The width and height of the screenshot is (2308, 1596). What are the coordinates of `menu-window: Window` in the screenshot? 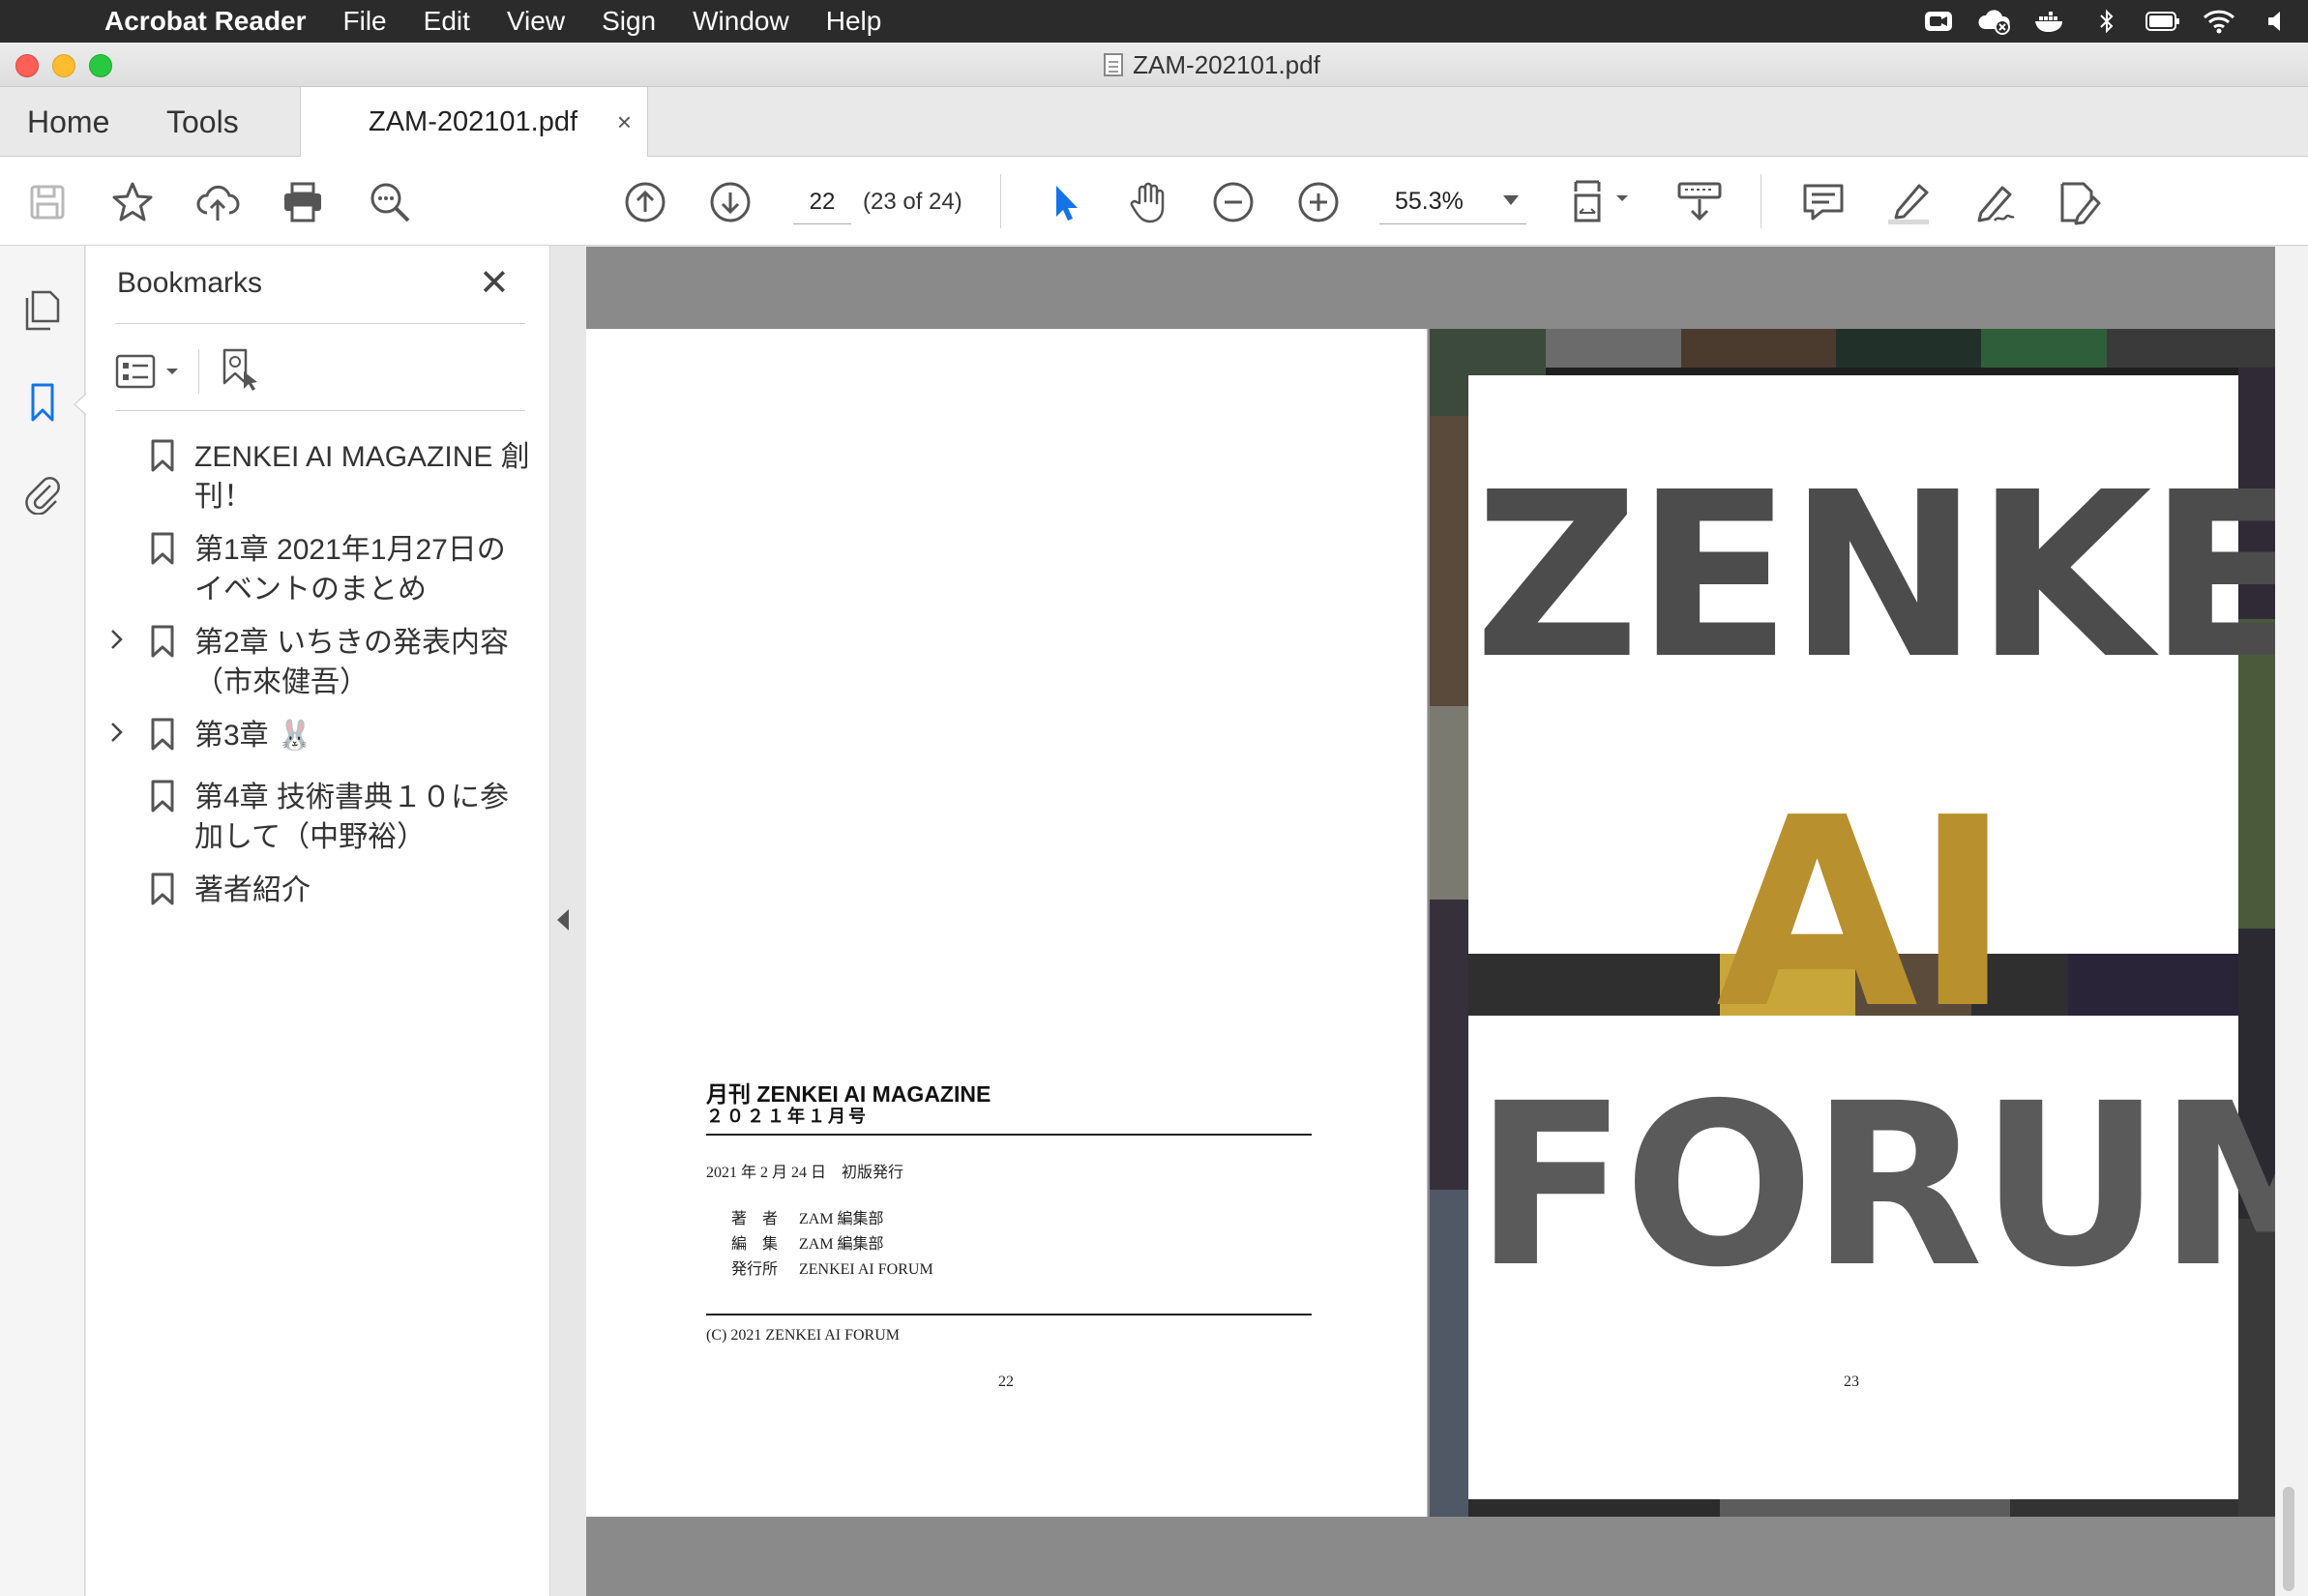 It's located at (741, 21).